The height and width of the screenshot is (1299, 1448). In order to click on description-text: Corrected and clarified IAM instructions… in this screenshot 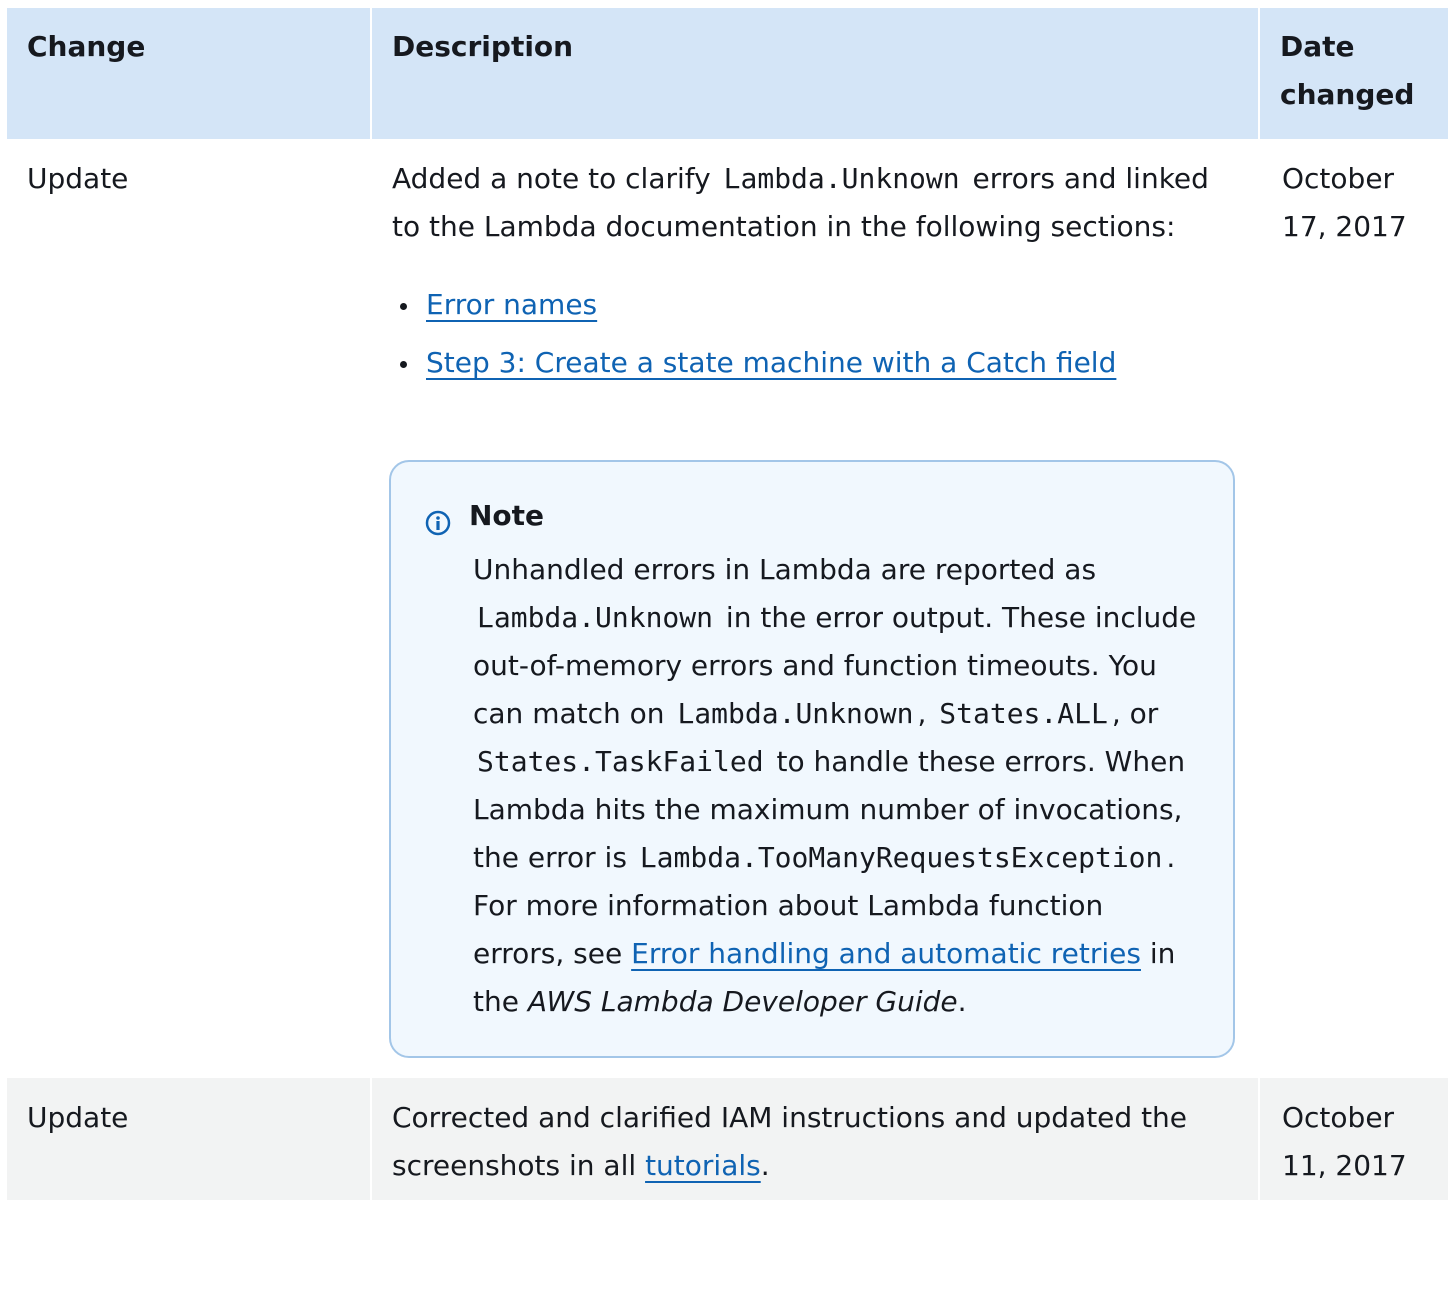, I will do `click(790, 1141)`.